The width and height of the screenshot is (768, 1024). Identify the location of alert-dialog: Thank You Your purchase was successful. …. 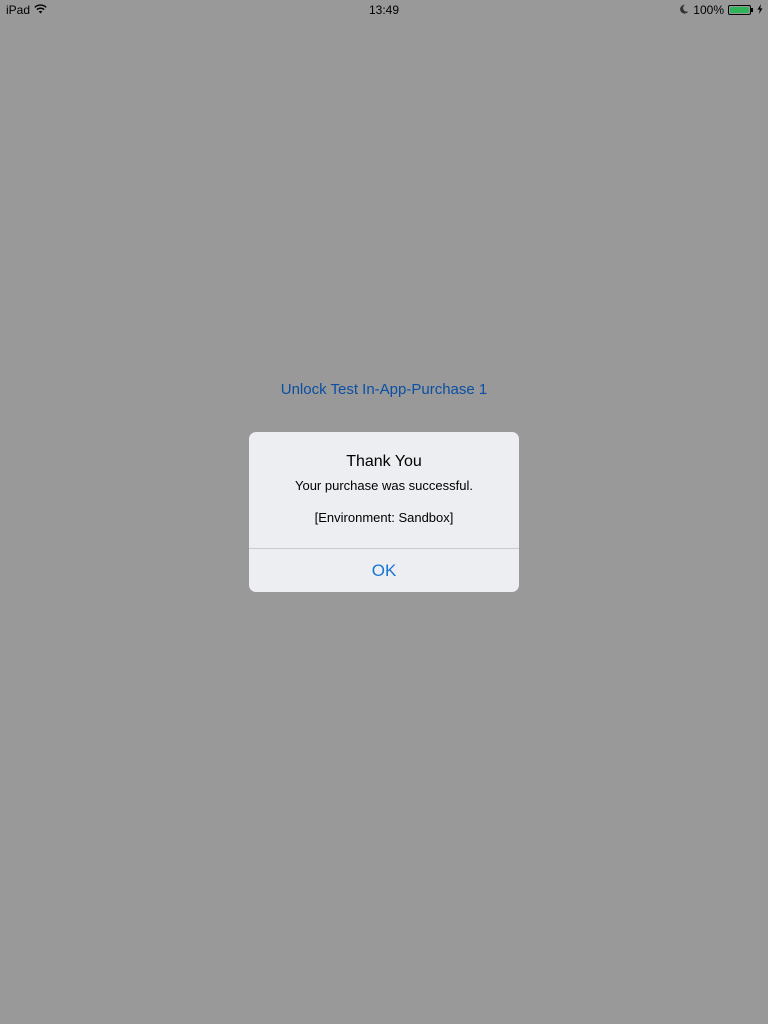
(384, 512).